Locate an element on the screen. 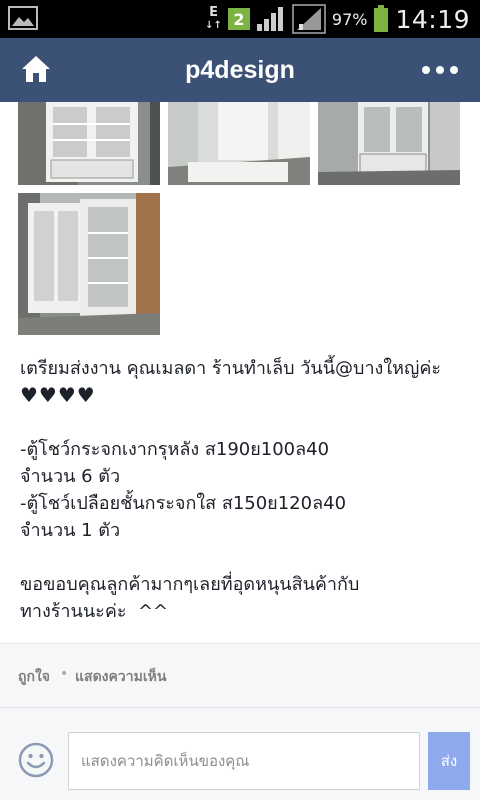 The height and width of the screenshot is (800, 480). item-1-quantity: จำนวน 6 ตัว is located at coordinates (70, 476).